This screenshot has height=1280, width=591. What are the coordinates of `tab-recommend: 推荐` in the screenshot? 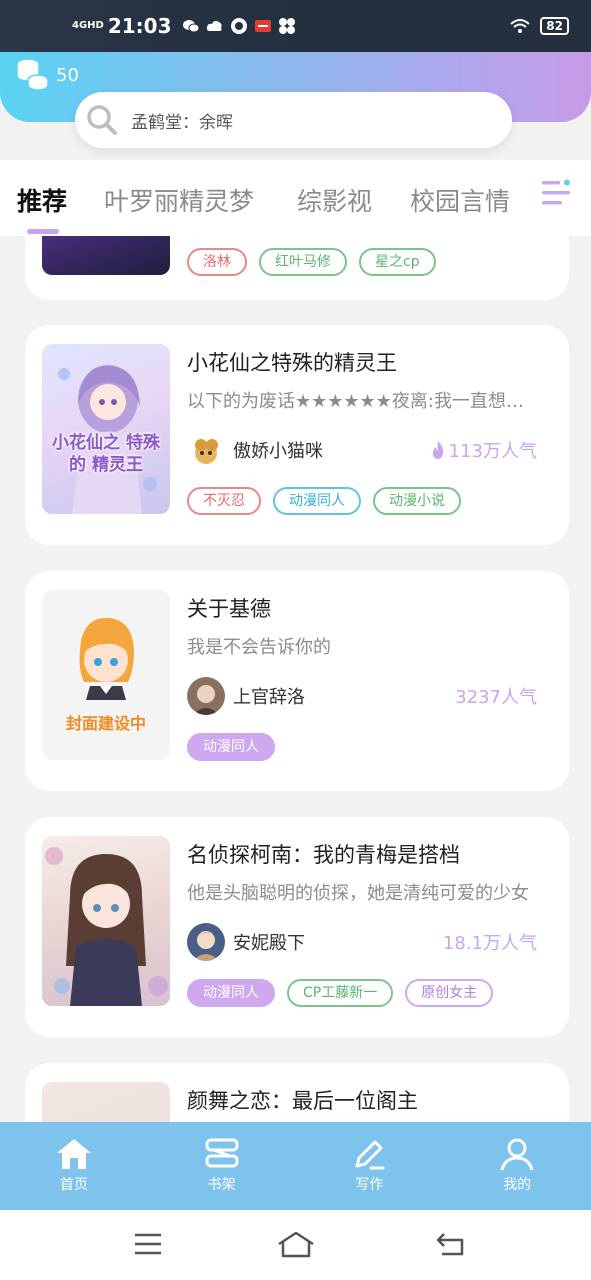 It's located at (42, 200).